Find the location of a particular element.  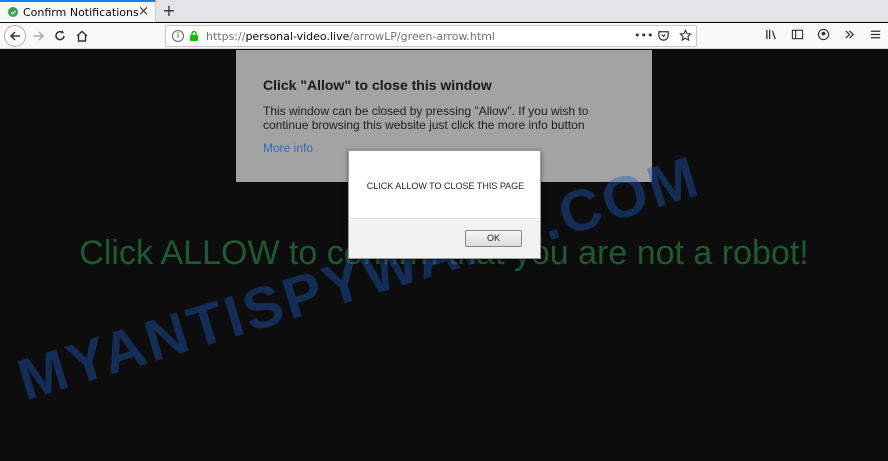

url-host: personal-video.live is located at coordinates (297, 36).